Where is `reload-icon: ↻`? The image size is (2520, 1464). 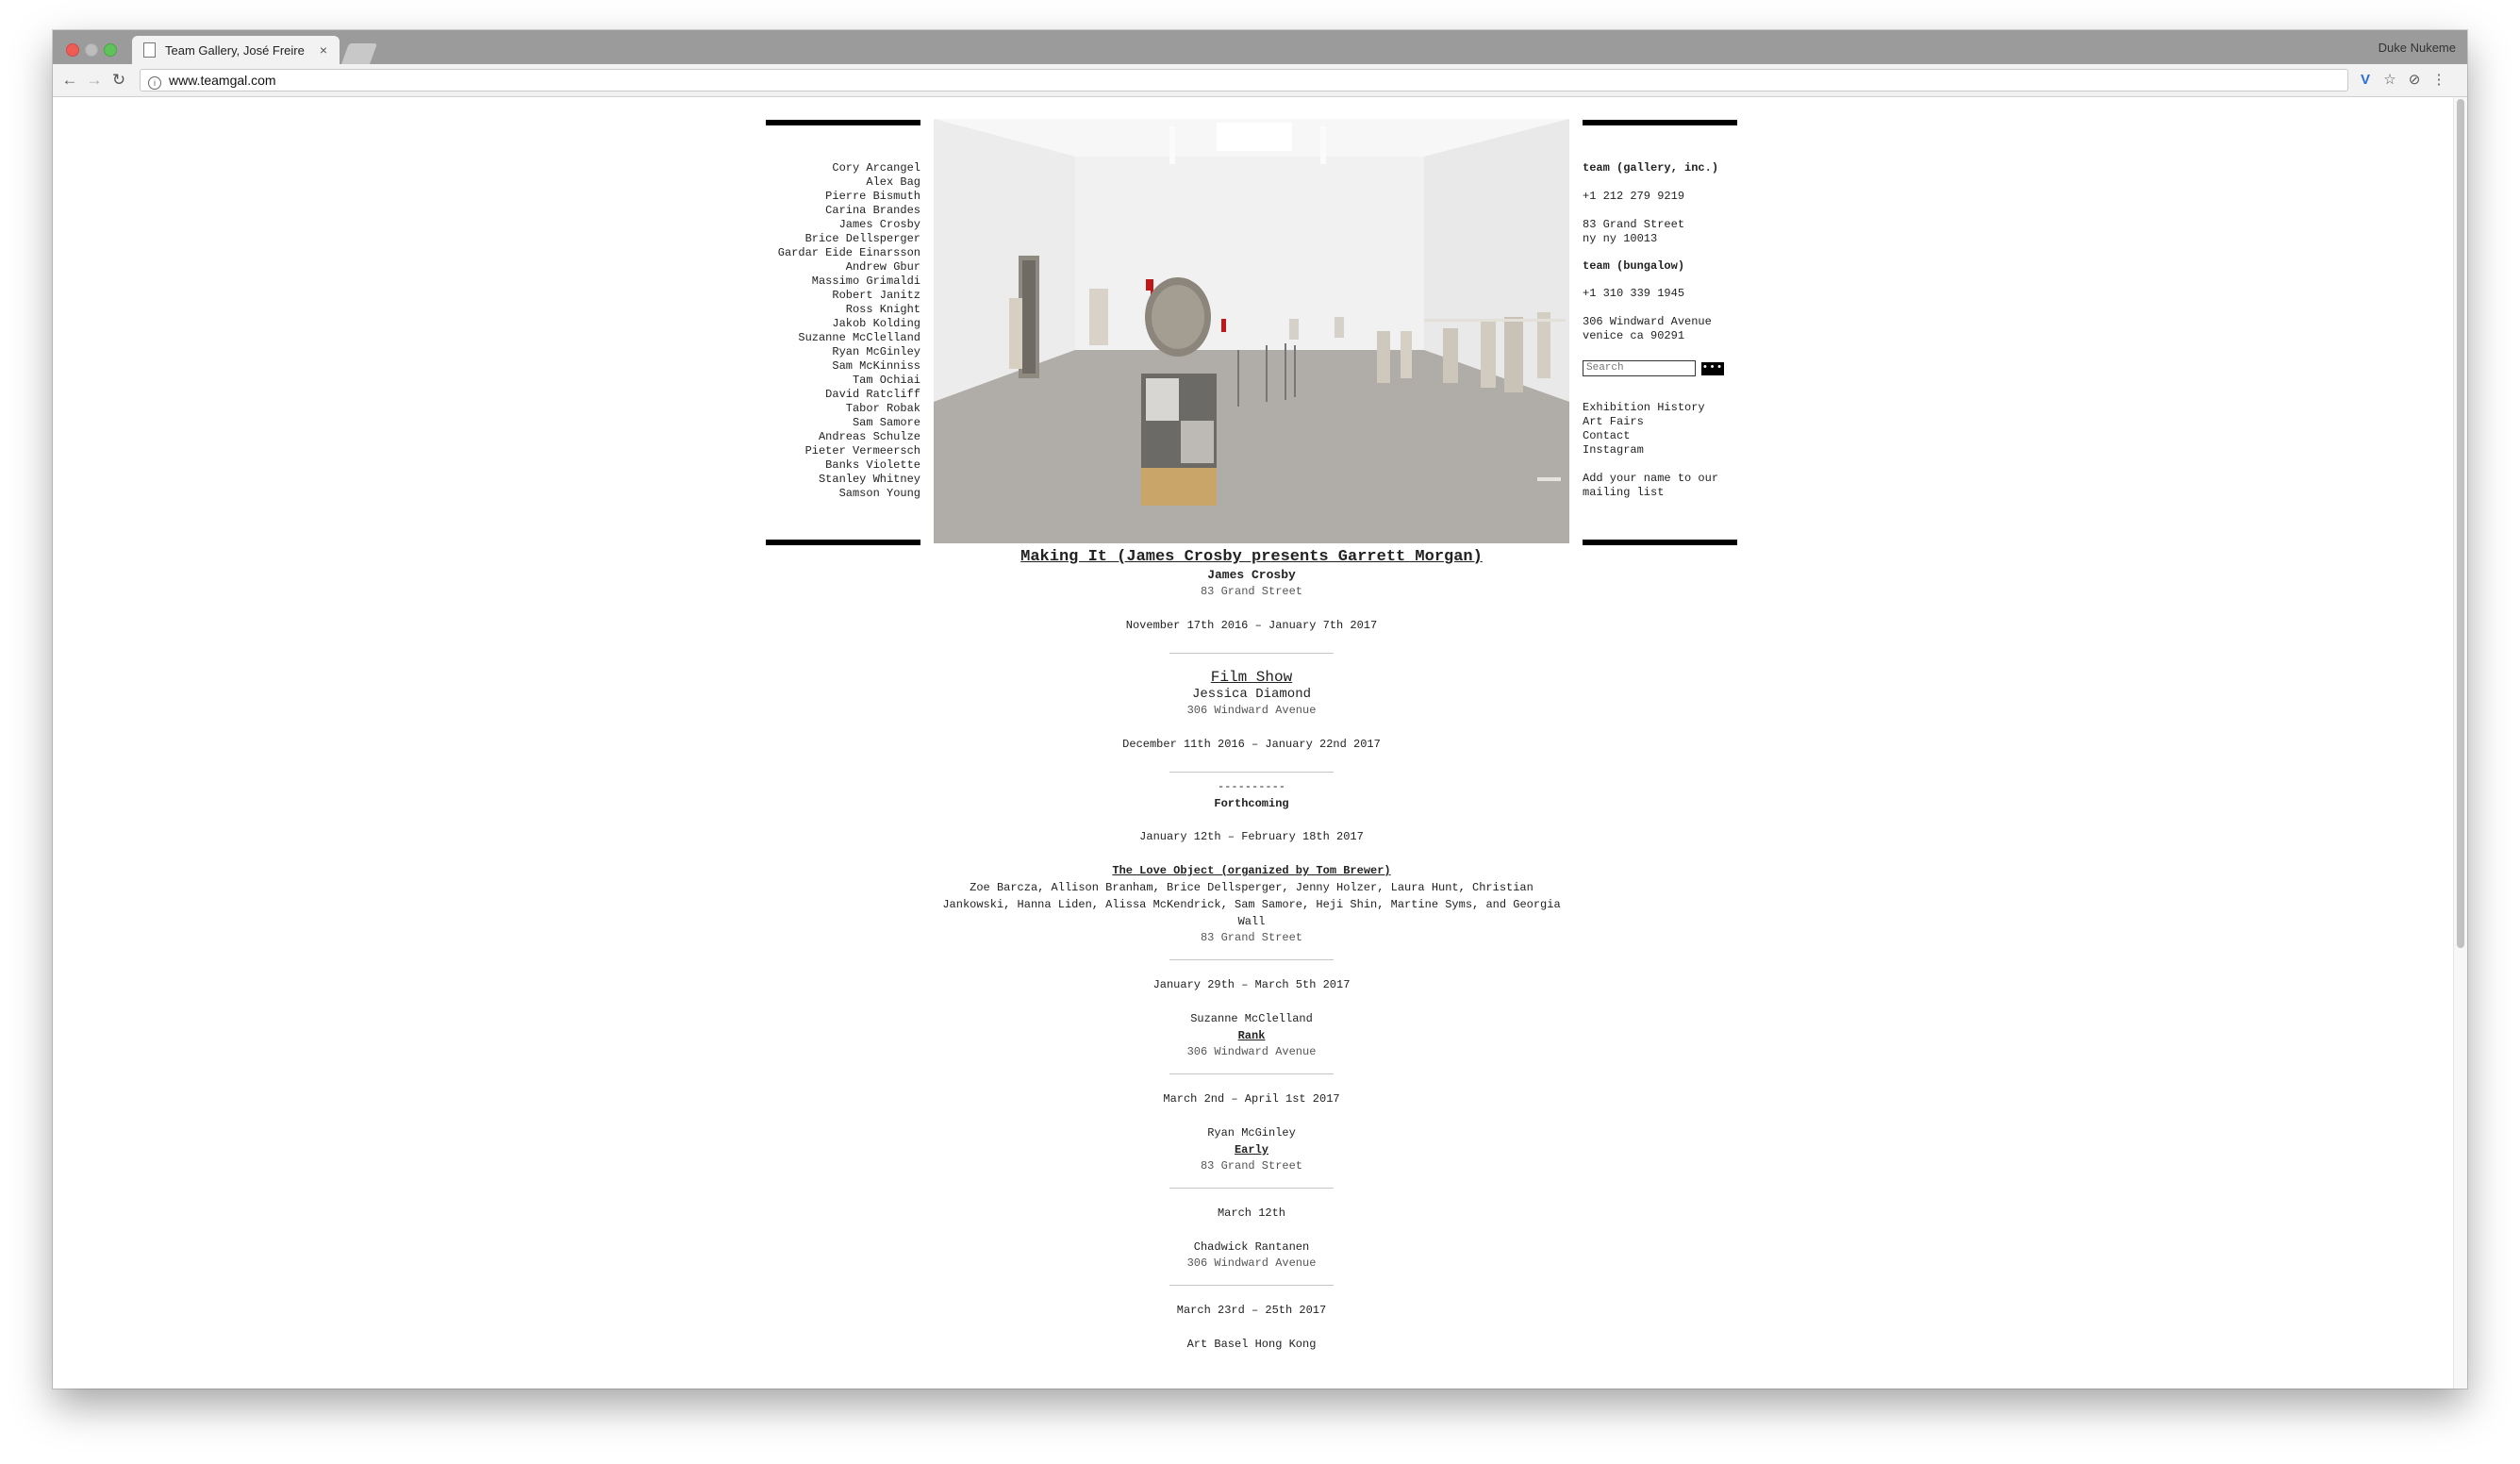 reload-icon: ↻ is located at coordinates (118, 80).